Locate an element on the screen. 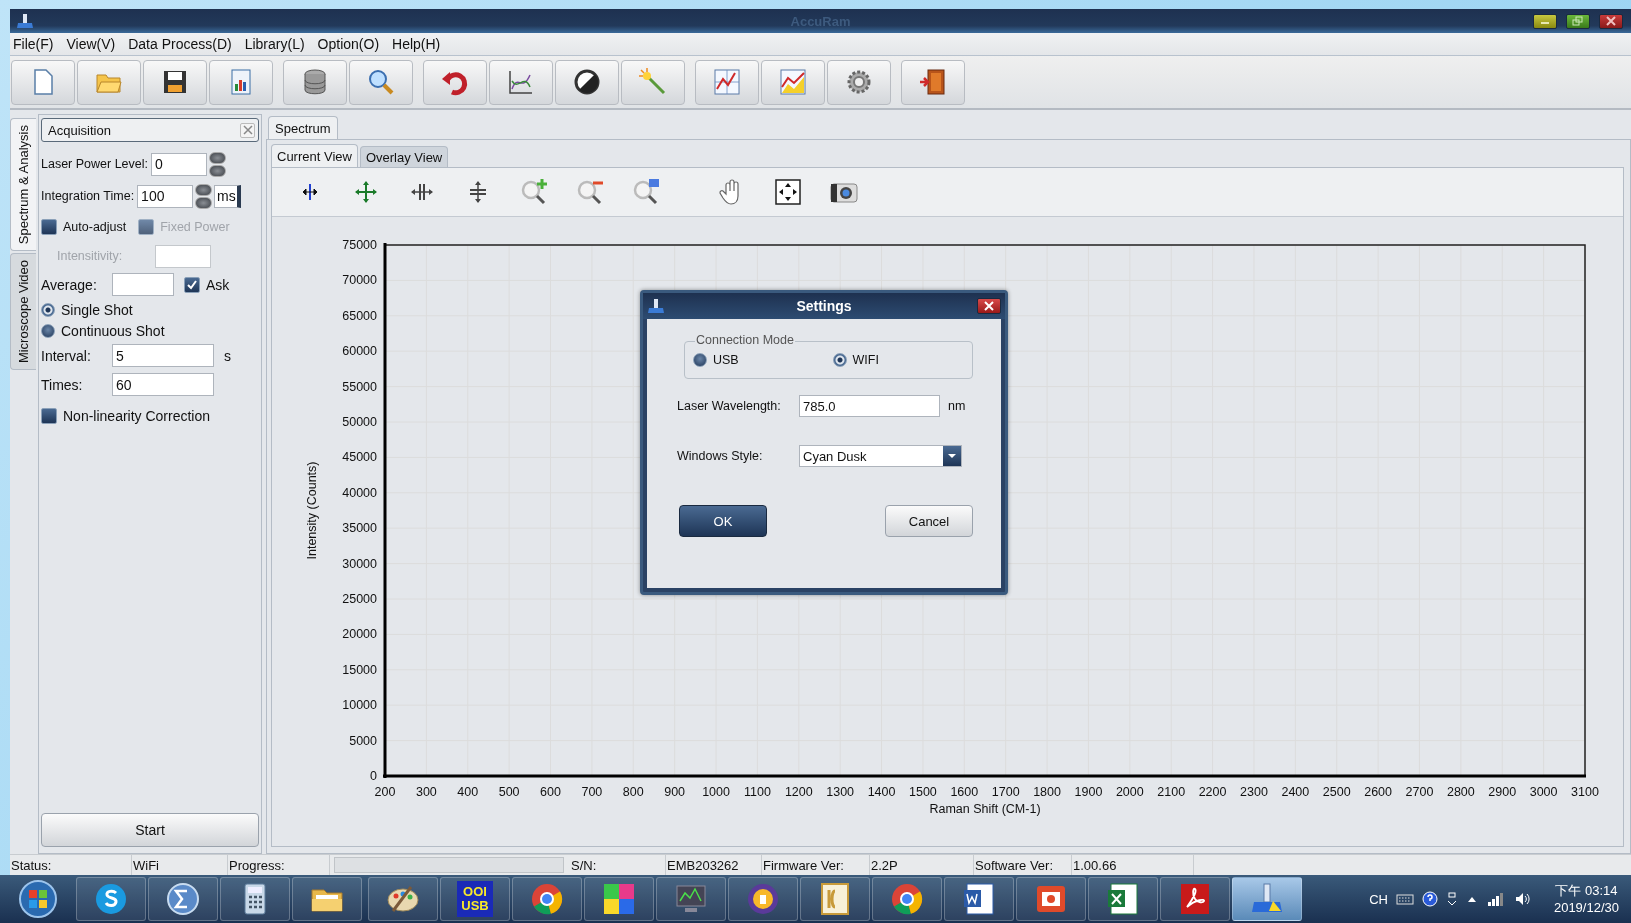  x-tick-label: 1700 is located at coordinates (1005, 792).